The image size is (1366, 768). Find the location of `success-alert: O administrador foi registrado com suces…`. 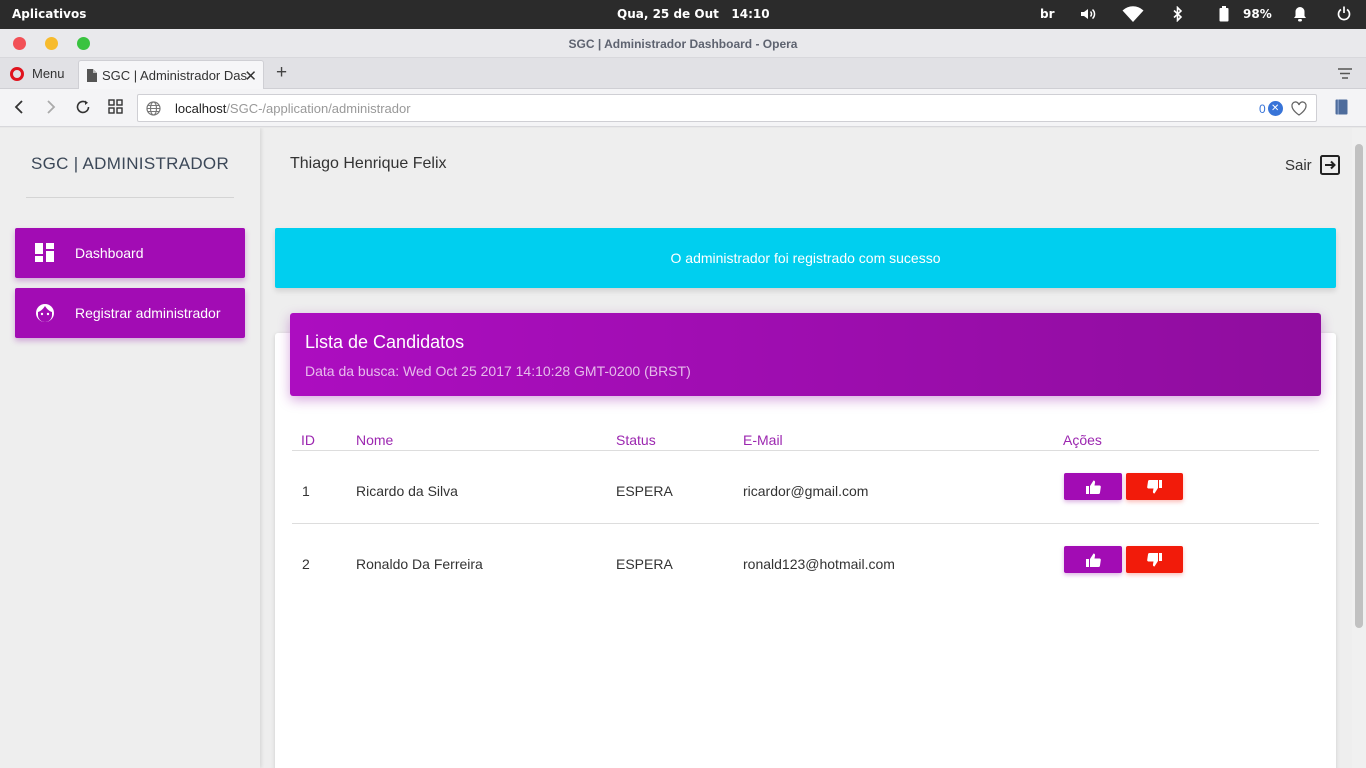

success-alert: O administrador foi registrado com suces… is located at coordinates (805, 258).